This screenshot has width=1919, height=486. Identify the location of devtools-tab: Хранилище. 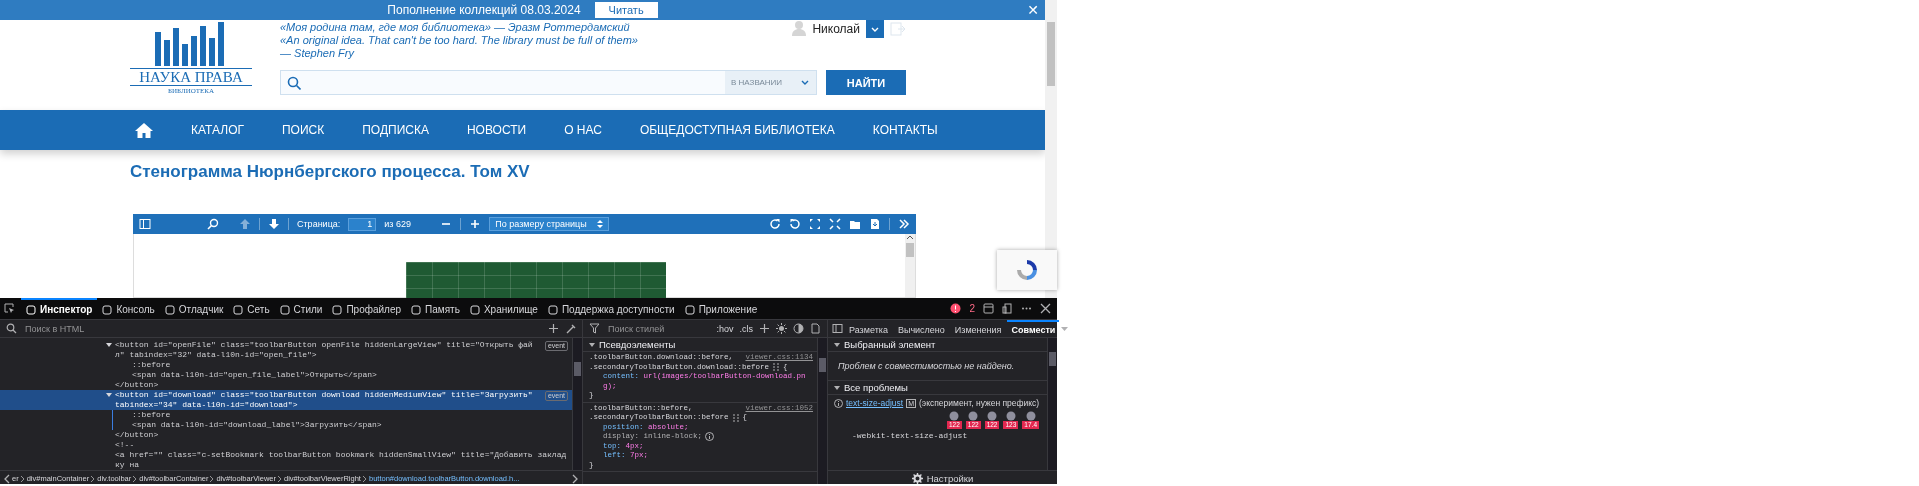
(503, 308).